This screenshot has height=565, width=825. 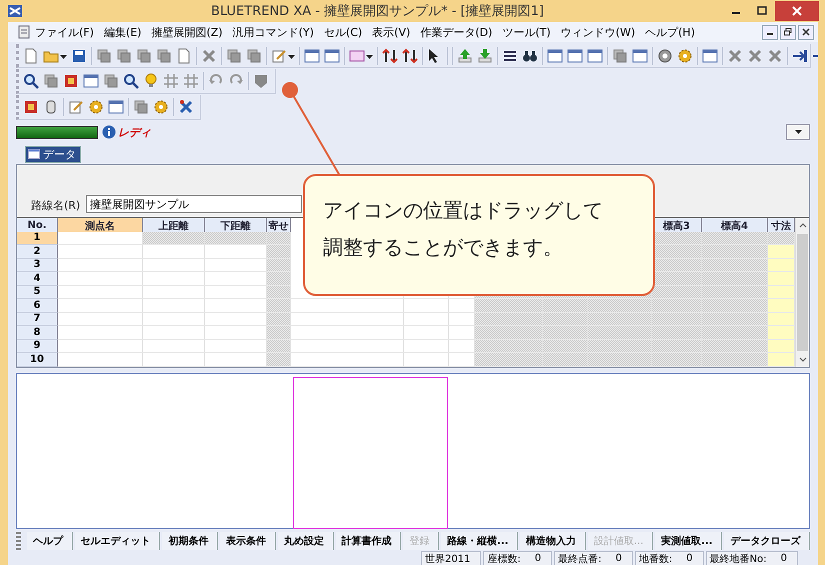 What do you see at coordinates (553, 541) in the screenshot?
I see `function-tab: 構造物入力` at bounding box center [553, 541].